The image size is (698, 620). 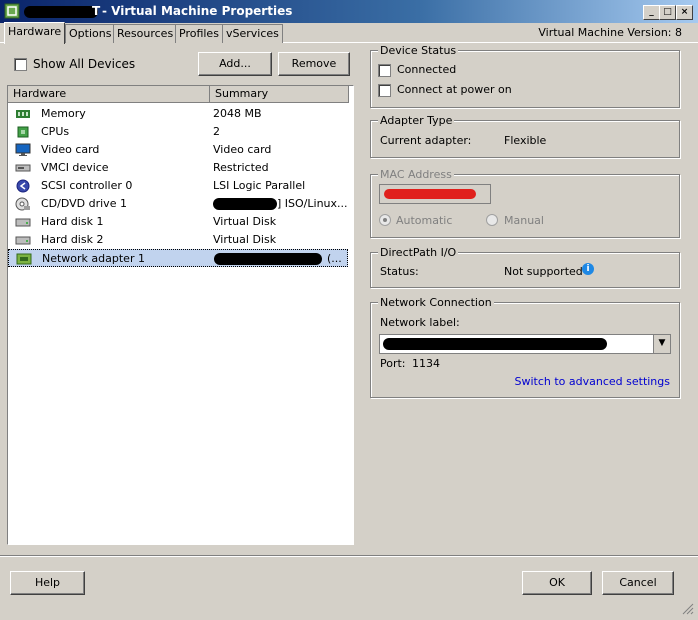 I want to click on row-name: CD/DVD drive 1, so click(x=84, y=203).